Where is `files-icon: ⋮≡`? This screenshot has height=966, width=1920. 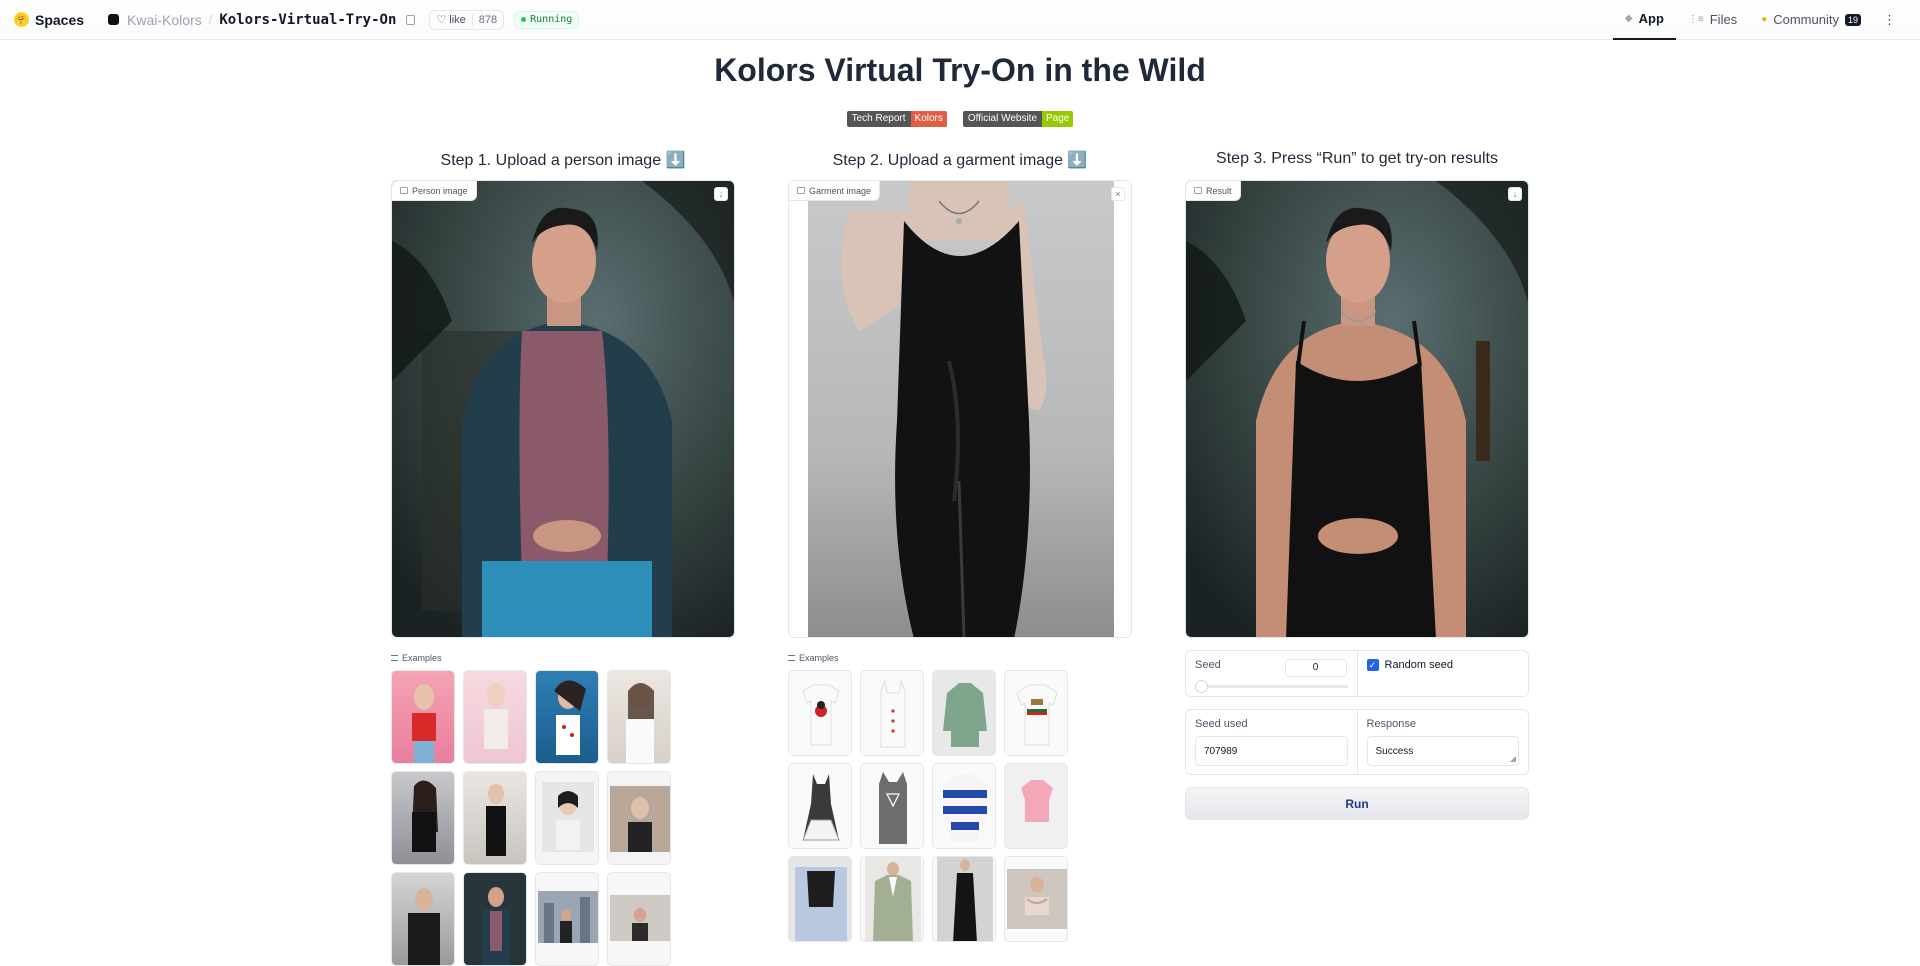
files-icon: ⋮≡ is located at coordinates (1695, 19).